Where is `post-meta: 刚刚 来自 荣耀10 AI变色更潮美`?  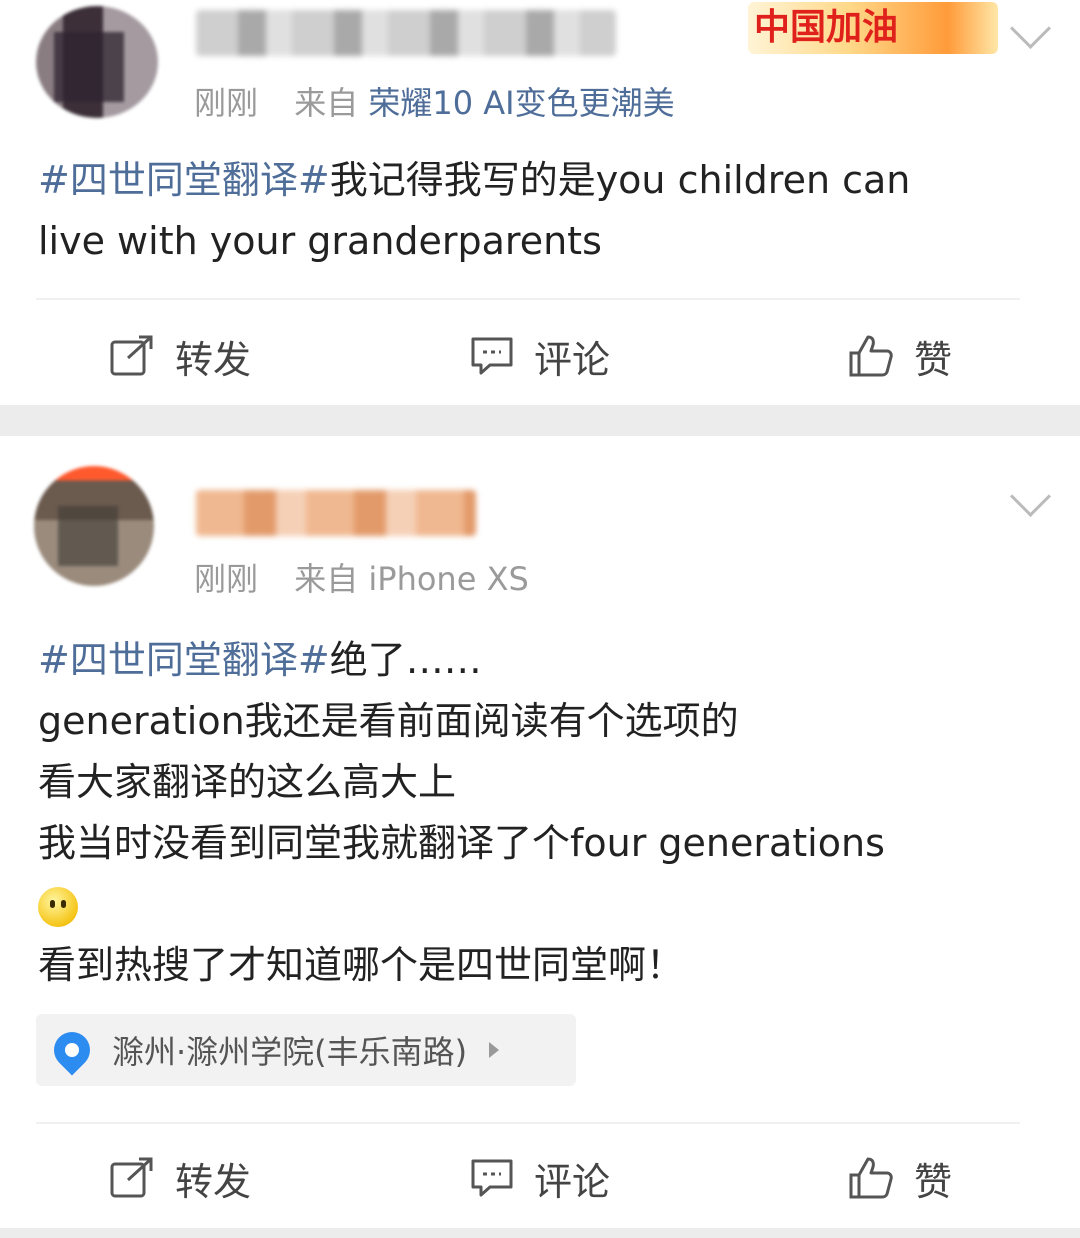 post-meta: 刚刚 来自 荣耀10 AI变色更潮美 is located at coordinates (434, 101).